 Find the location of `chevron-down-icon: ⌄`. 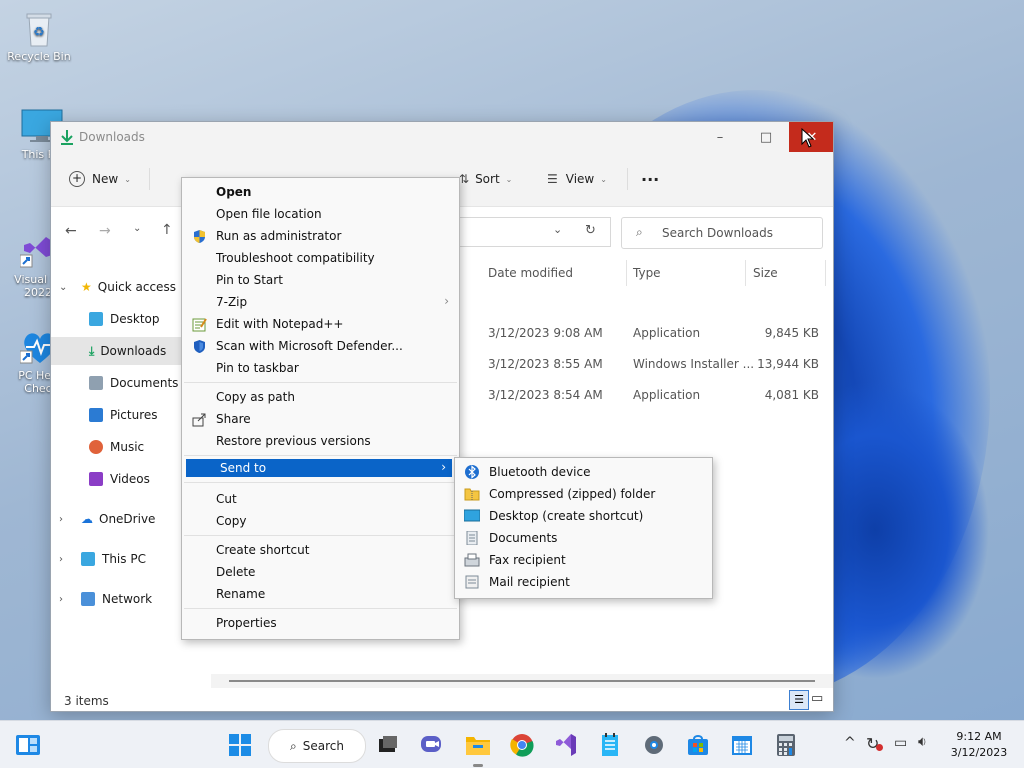

chevron-down-icon: ⌄ is located at coordinates (509, 179).